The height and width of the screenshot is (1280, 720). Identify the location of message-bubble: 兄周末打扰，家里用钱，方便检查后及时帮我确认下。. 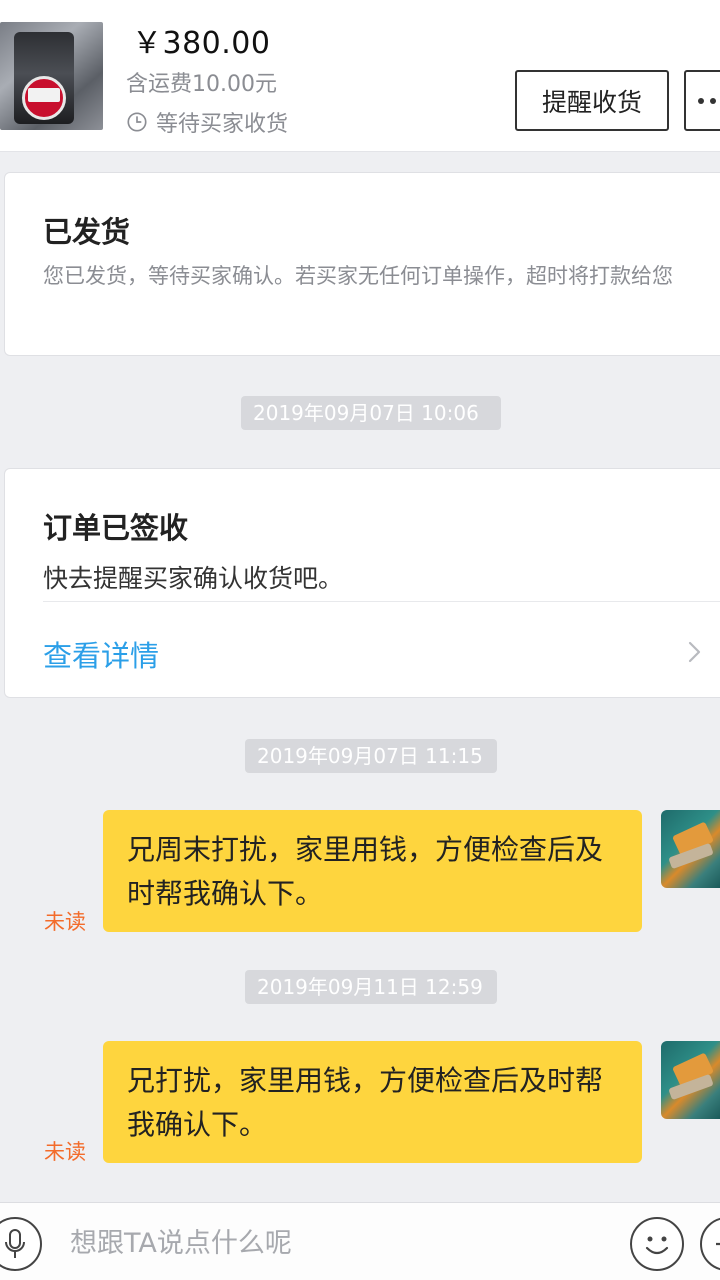
(372, 871).